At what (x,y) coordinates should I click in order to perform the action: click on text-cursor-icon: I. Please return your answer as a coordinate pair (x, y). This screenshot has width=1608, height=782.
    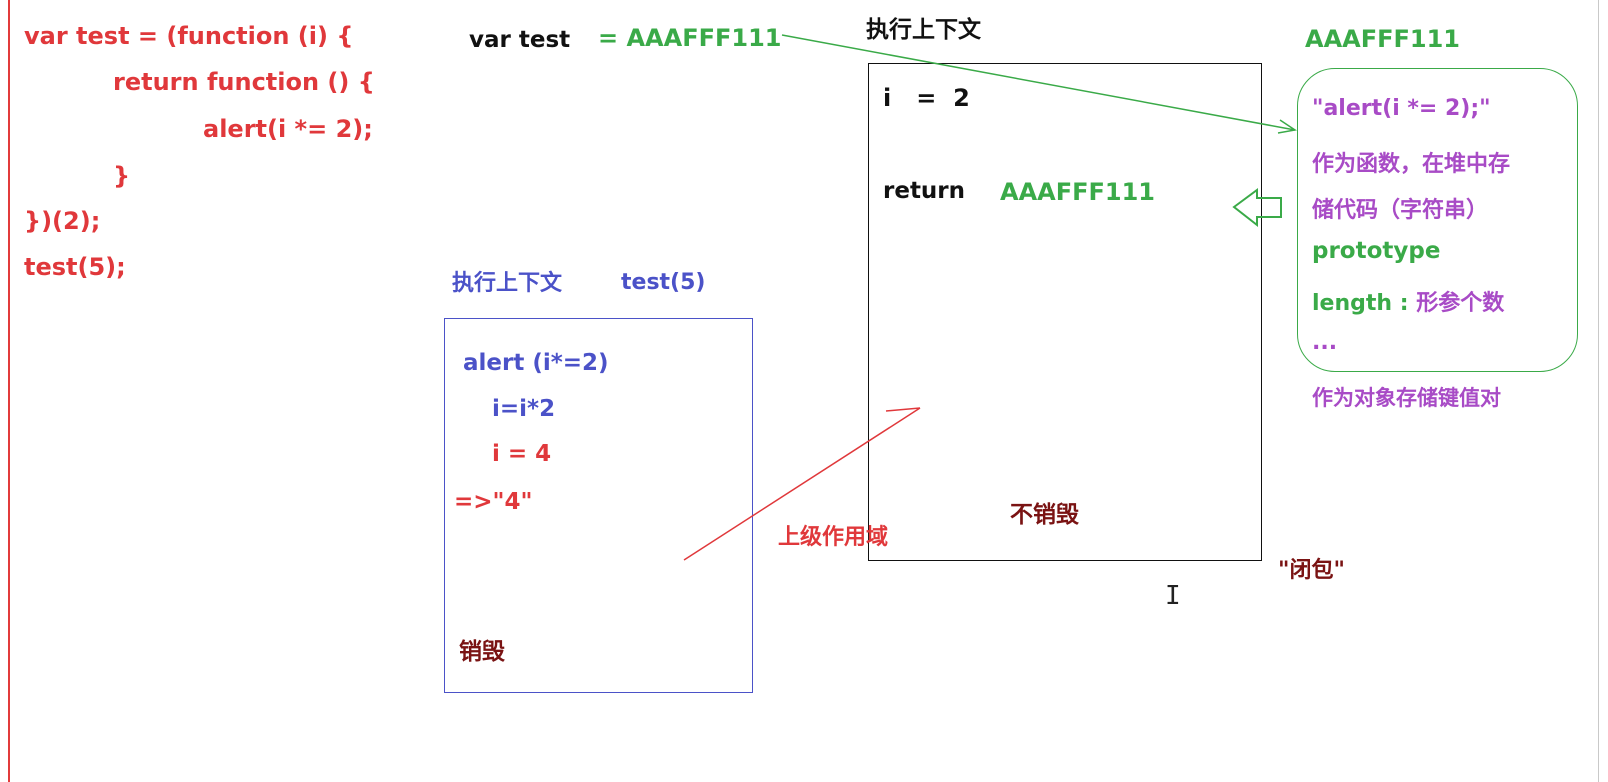
    Looking at the image, I should click on (1173, 596).